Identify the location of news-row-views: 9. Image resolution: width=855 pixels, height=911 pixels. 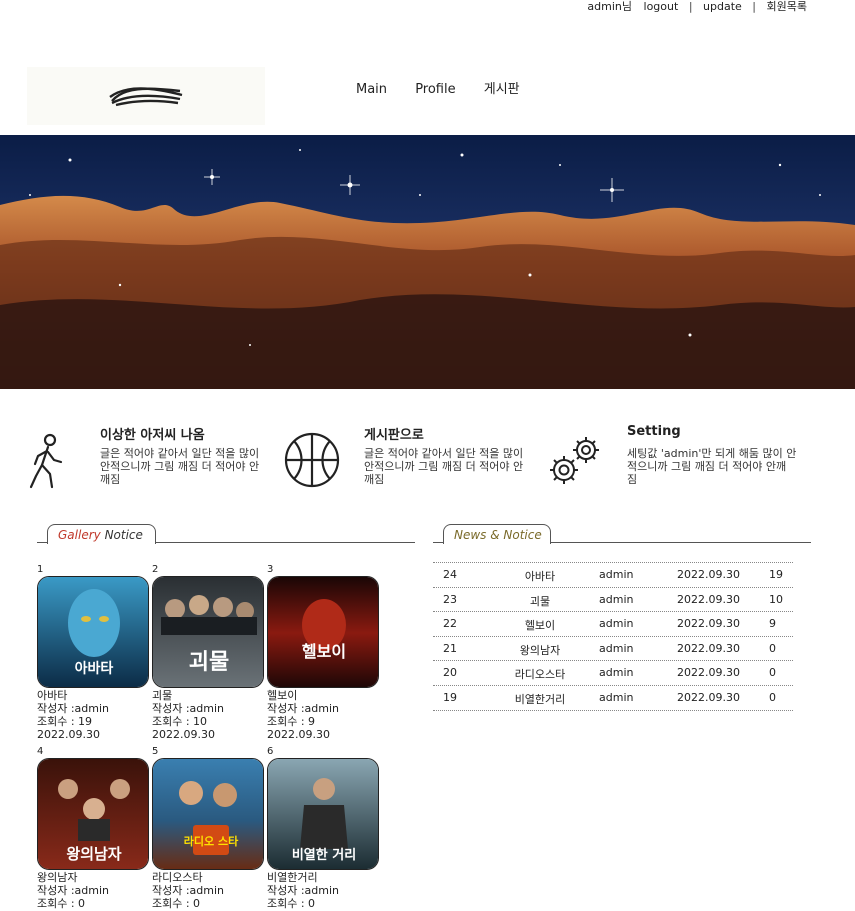
(772, 624).